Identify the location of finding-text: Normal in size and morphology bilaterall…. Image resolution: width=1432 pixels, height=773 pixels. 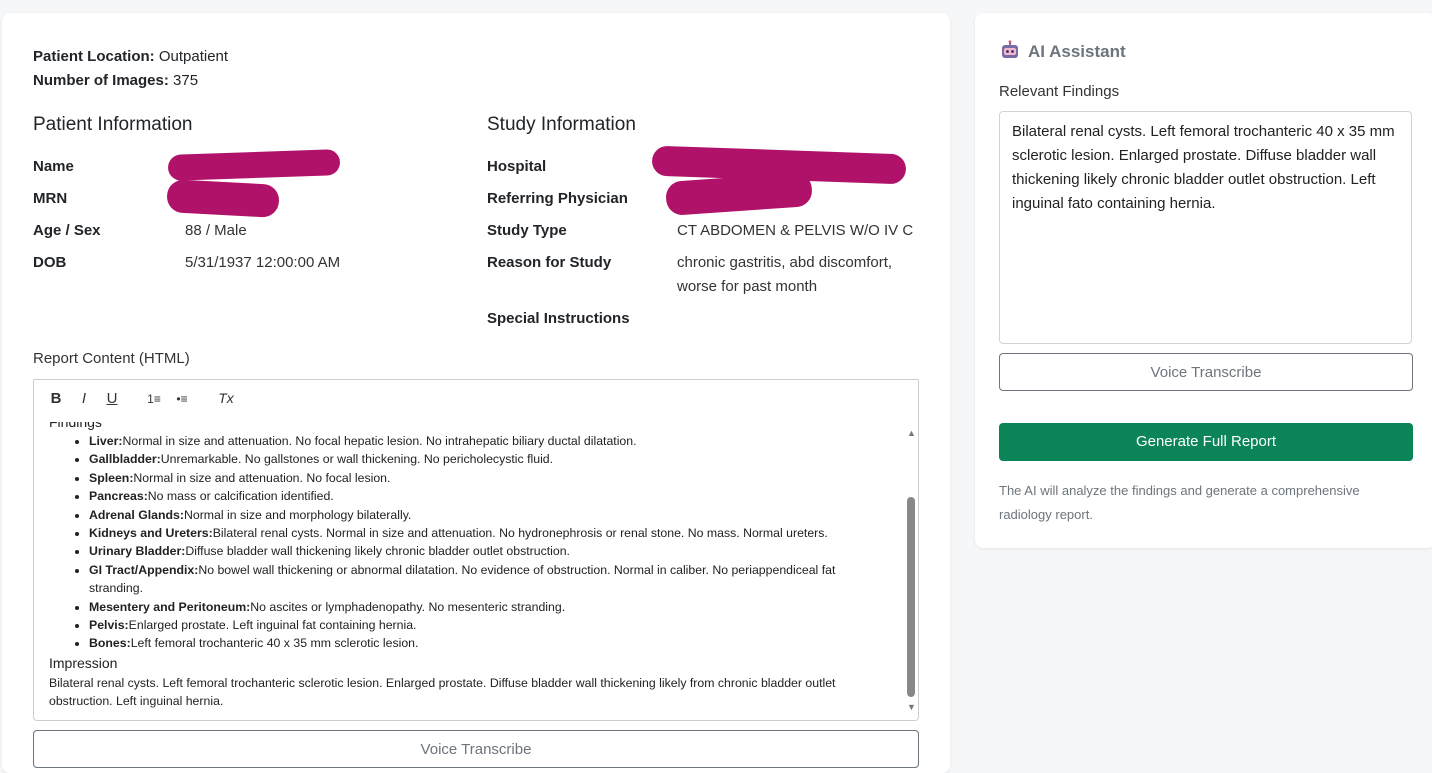
(297, 514).